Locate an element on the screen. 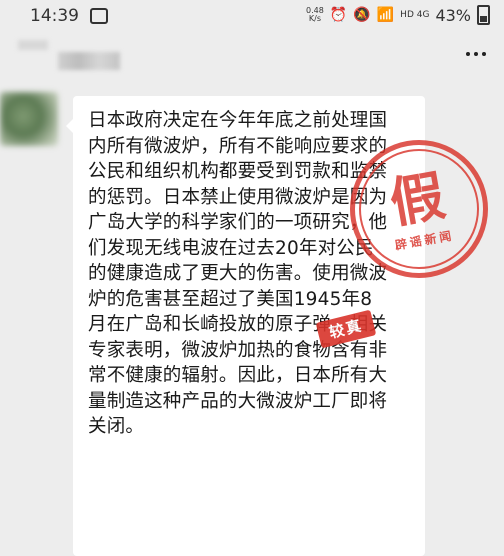  chat-title-obscured is located at coordinates (89, 61).